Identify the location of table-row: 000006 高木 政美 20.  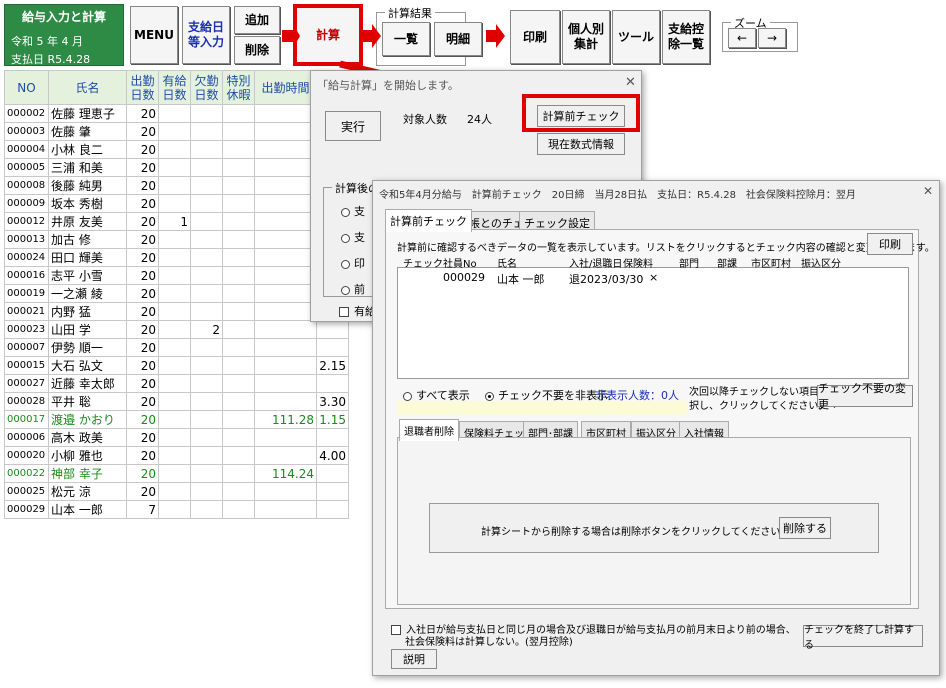
(176, 437).